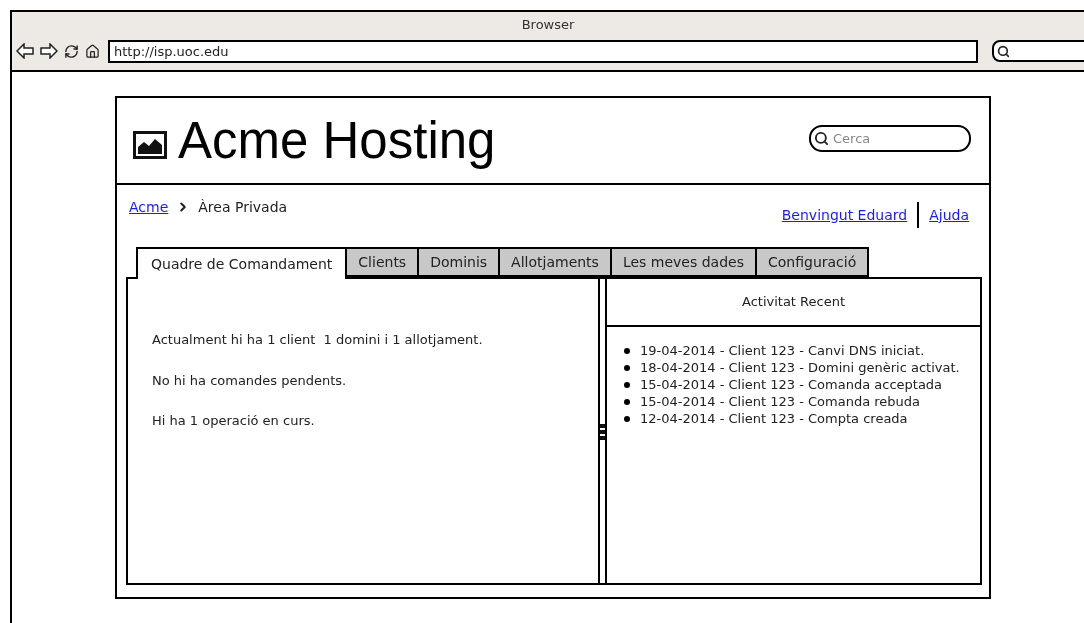 The image size is (1084, 623). I want to click on image-icon, so click(150, 144).